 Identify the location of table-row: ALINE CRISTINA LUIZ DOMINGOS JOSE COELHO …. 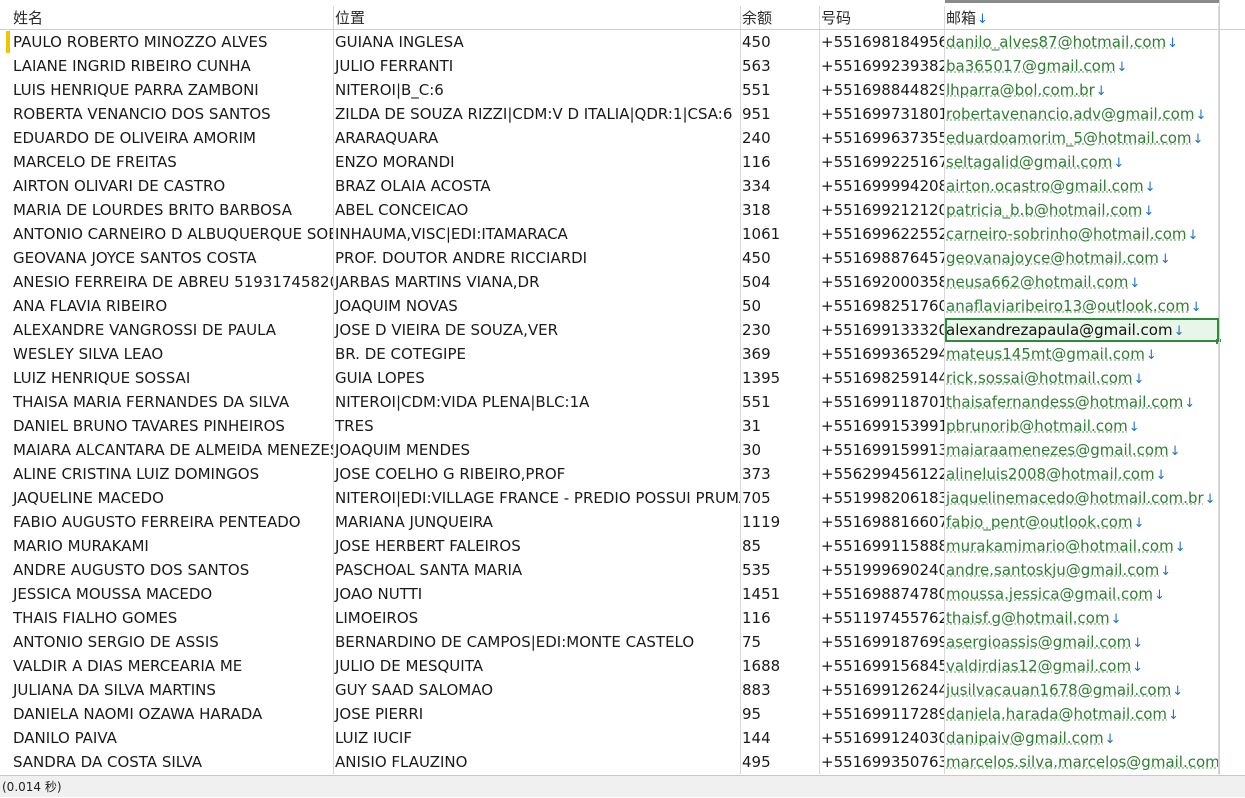
(622, 474).